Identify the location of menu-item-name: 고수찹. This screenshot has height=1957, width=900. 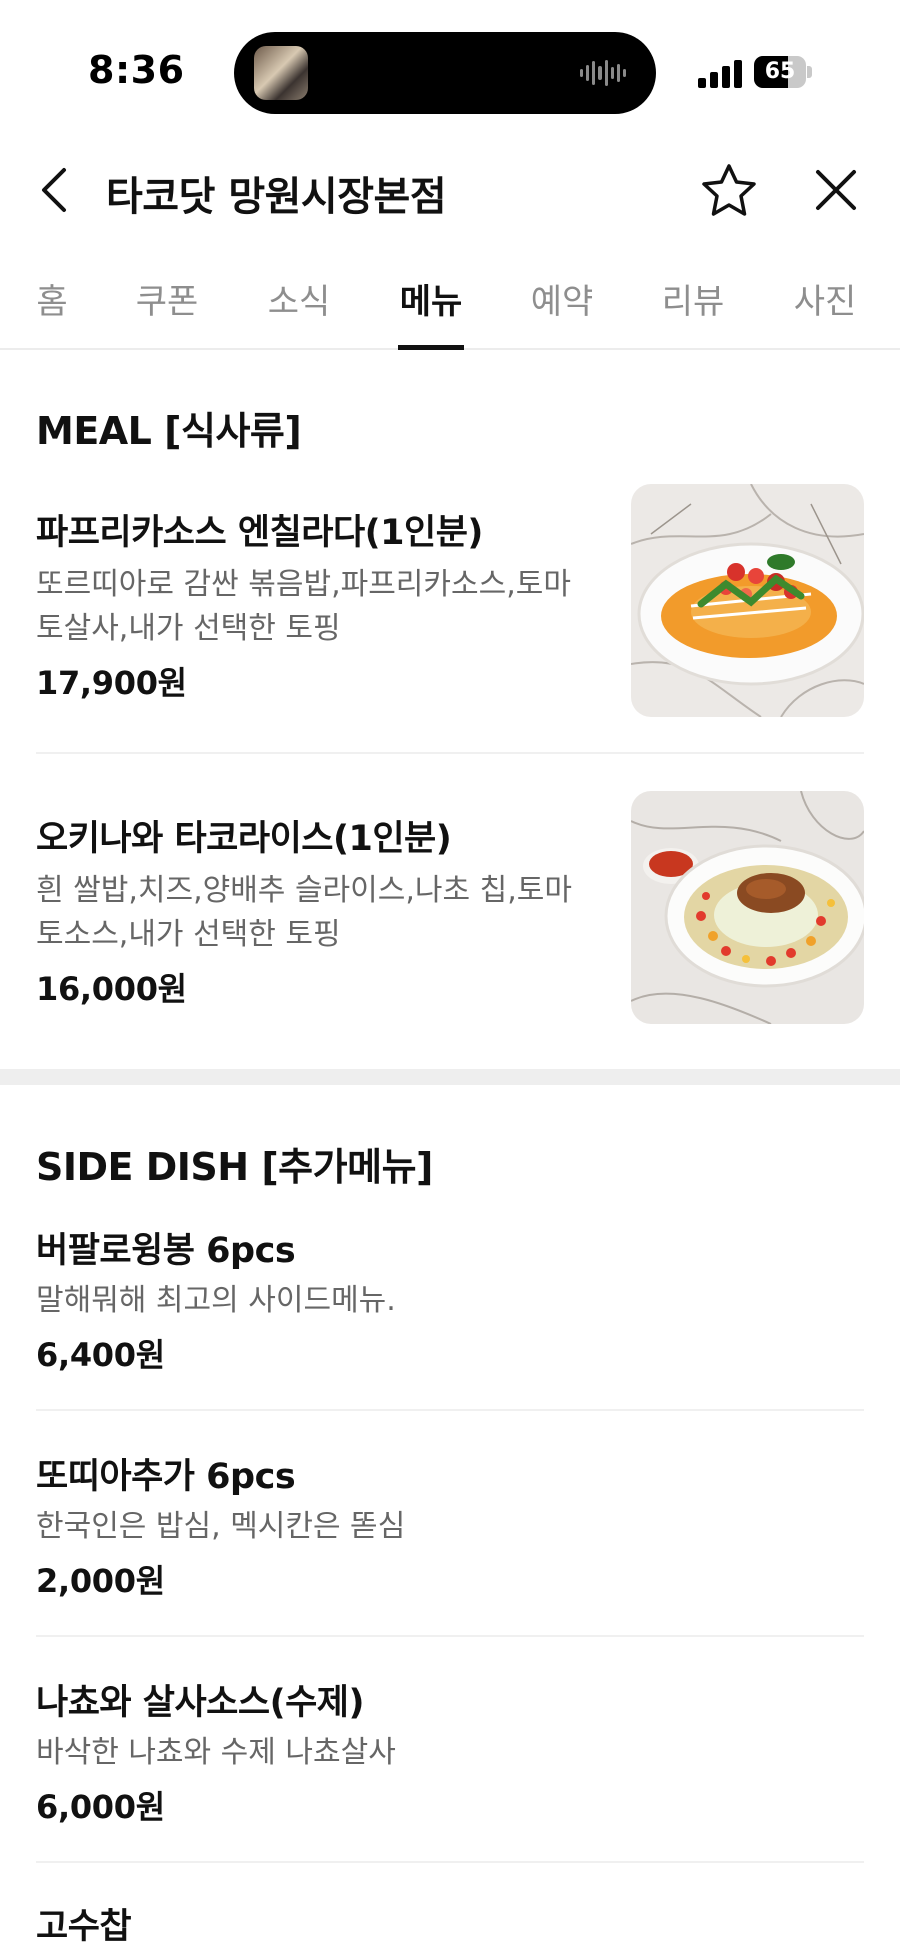
(84, 1927).